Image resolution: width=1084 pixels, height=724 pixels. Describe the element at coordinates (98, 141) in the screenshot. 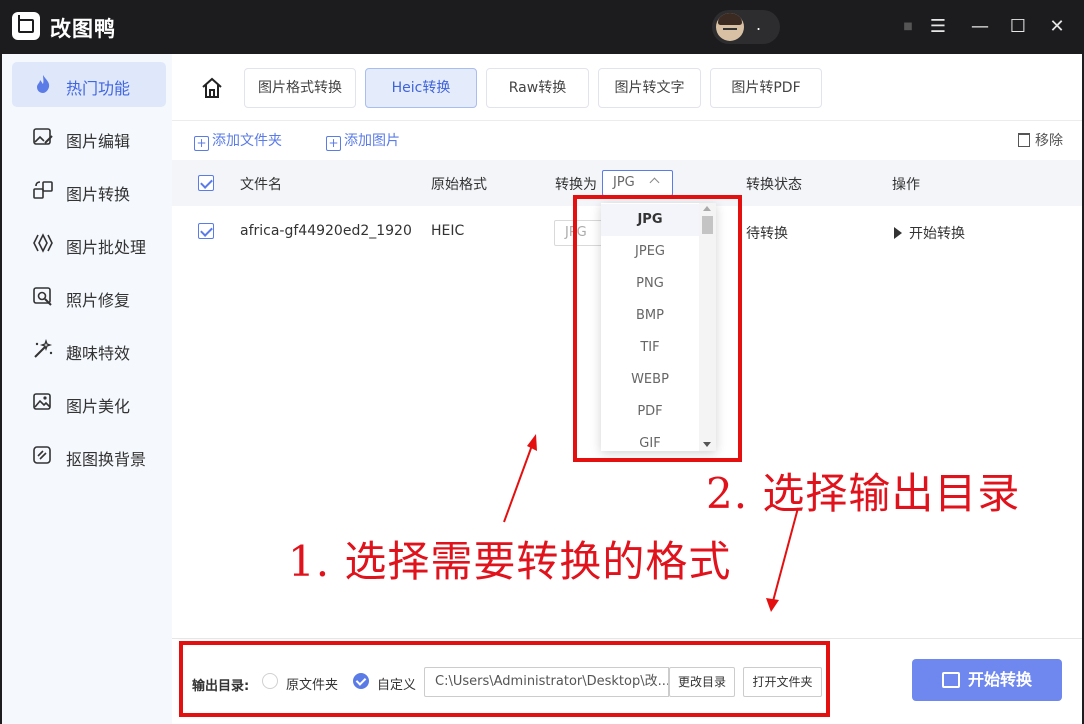

I see `sidebar-item-label: 图片编辑` at that location.